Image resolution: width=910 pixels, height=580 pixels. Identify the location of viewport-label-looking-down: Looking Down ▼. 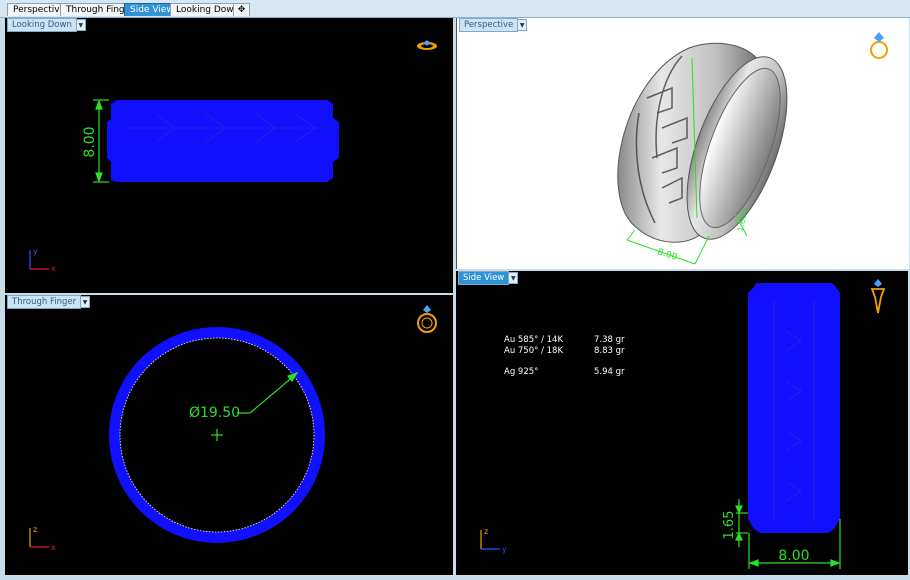
(46, 25).